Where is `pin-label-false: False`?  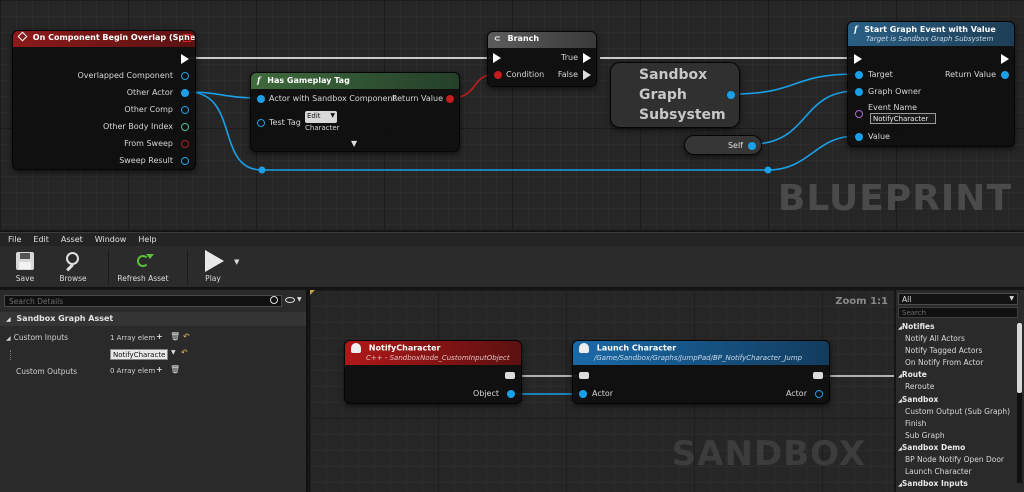
pin-label-false: False is located at coordinates (567, 74).